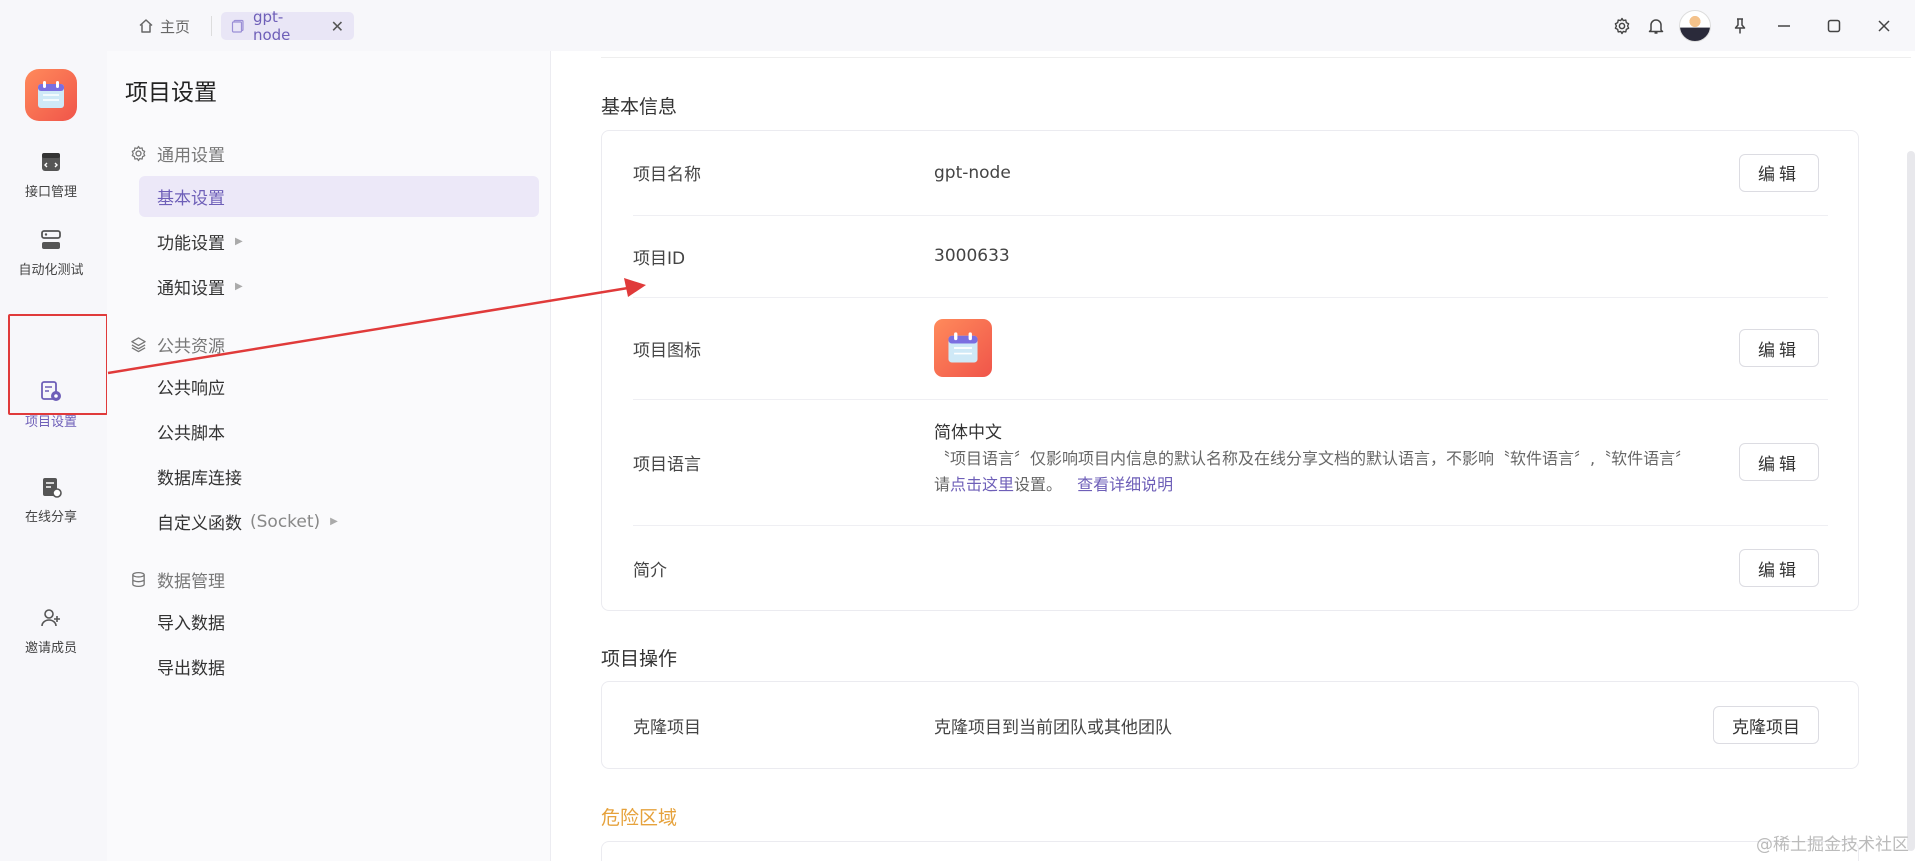 The image size is (1915, 861). What do you see at coordinates (199, 479) in the screenshot?
I see `menu-item-label: 数据库连接` at bounding box center [199, 479].